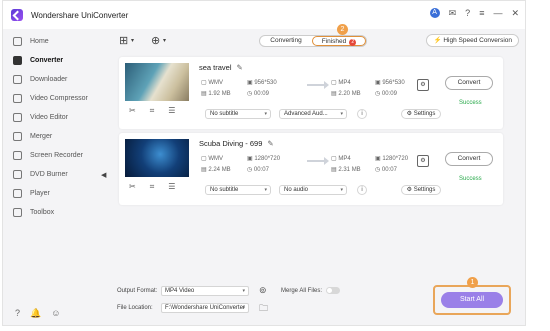 The height and width of the screenshot is (331, 550). I want to click on sidebar-item-label: Video Compressor, so click(59, 98).